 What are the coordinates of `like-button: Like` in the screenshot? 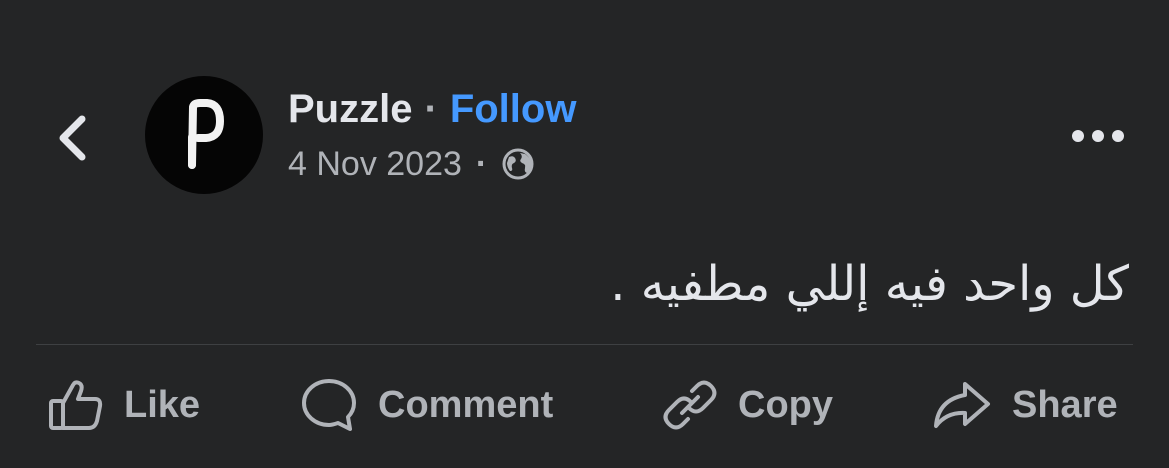 It's located at (124, 405).